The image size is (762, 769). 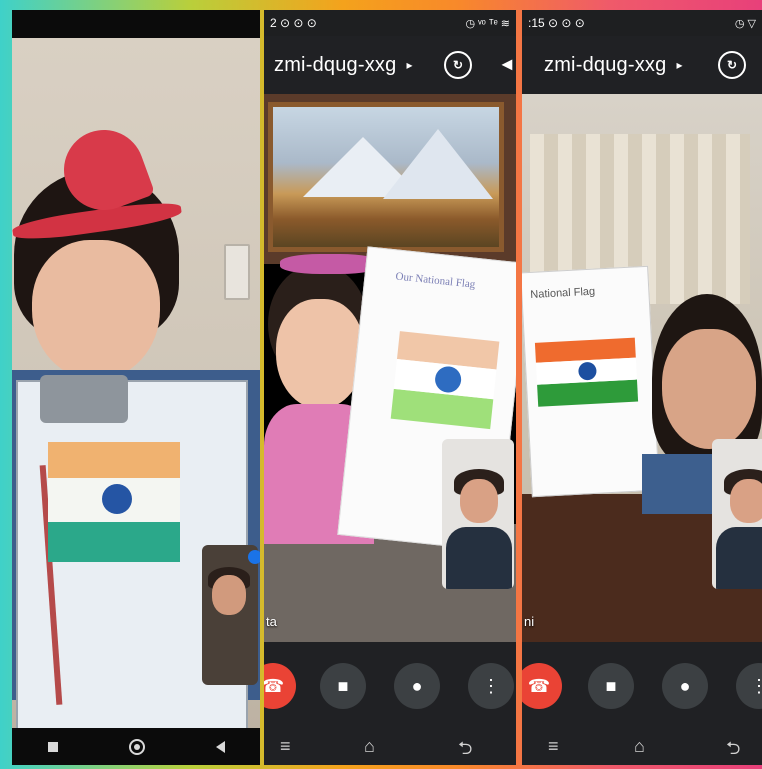 I want to click on status-bar: :15 ⊙ ⊙ ⊙ ◷ ▽, so click(x=642, y=23).